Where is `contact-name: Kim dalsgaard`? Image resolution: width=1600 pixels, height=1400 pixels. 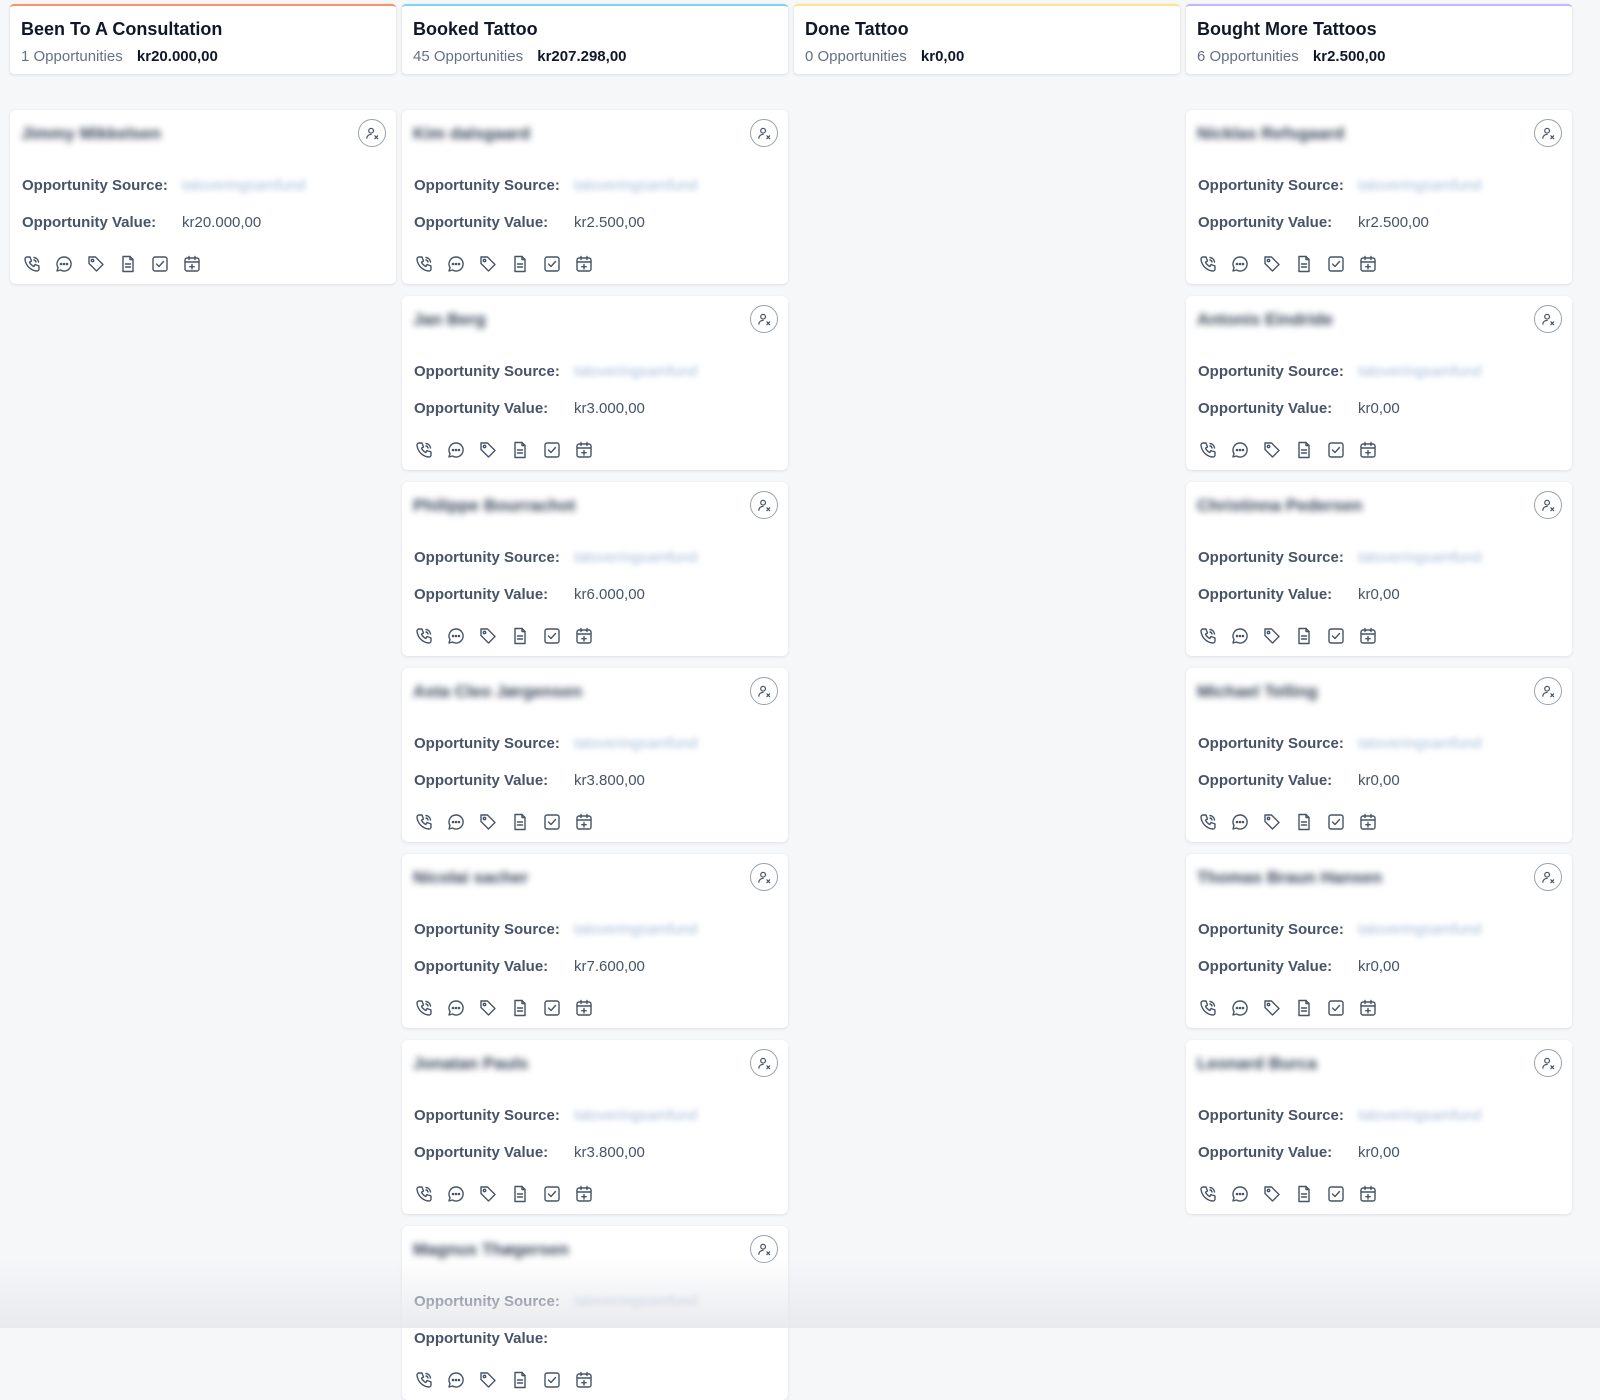
contact-name: Kim dalsgaard is located at coordinates (471, 134).